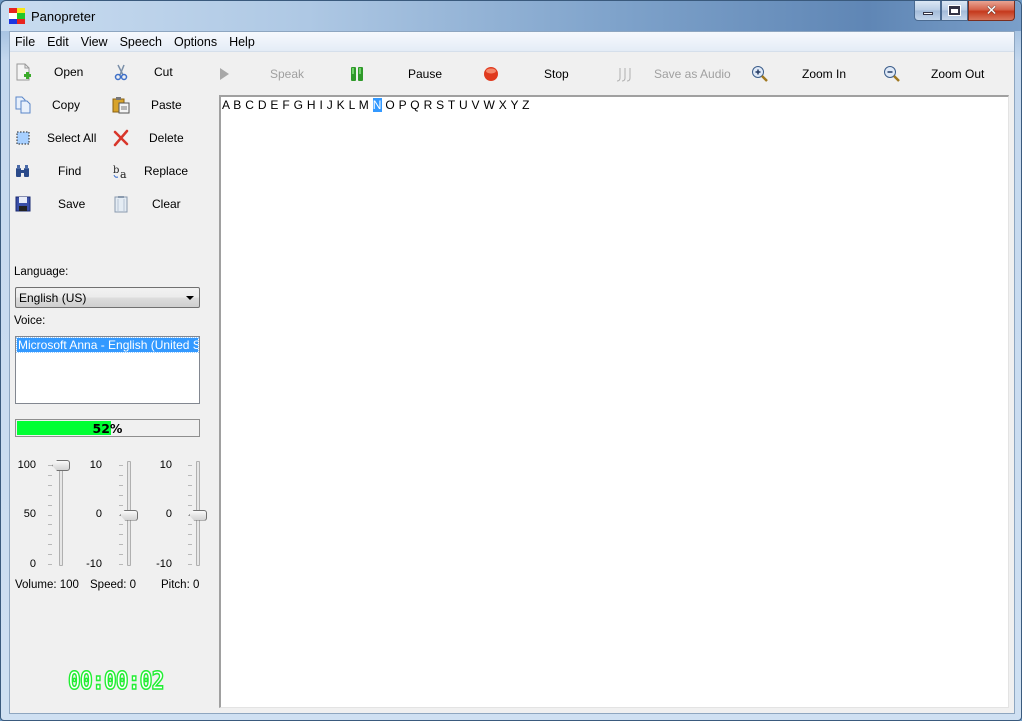 This screenshot has width=1022, height=721. Describe the element at coordinates (166, 171) in the screenshot. I see `replace-label: Replace` at that location.